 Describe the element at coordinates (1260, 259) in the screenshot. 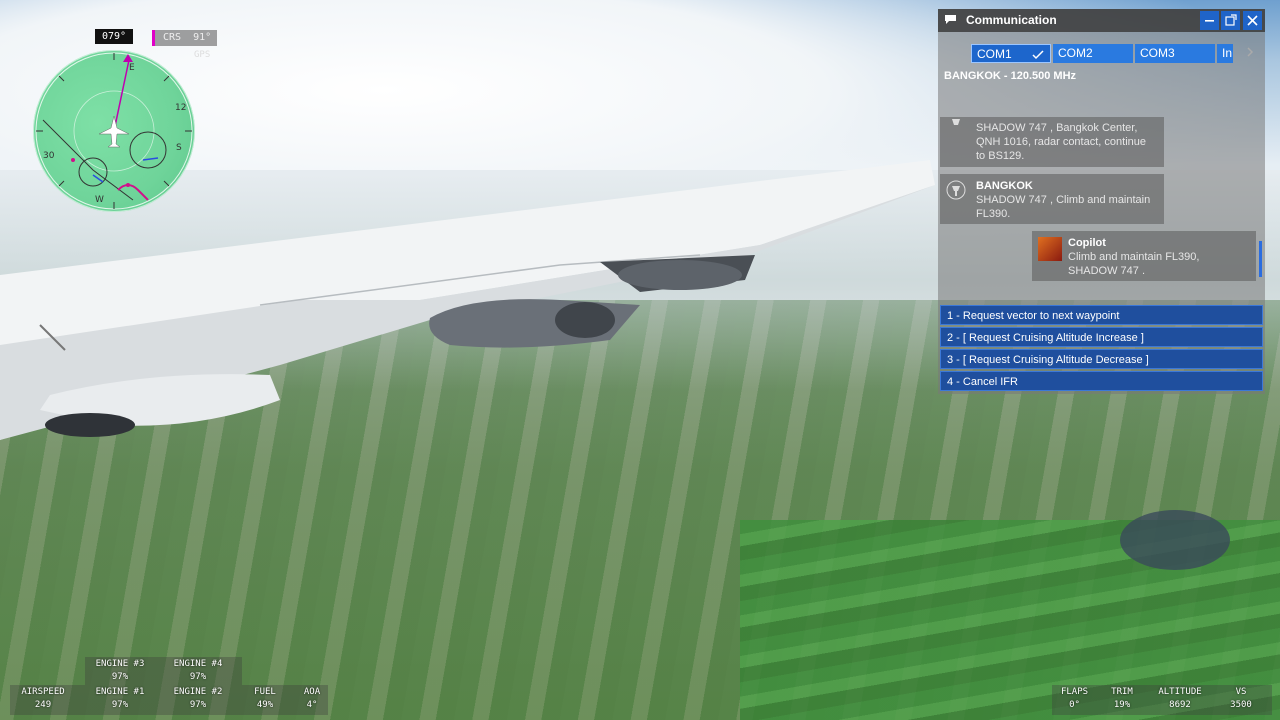

I see `messages-scrollbar` at that location.